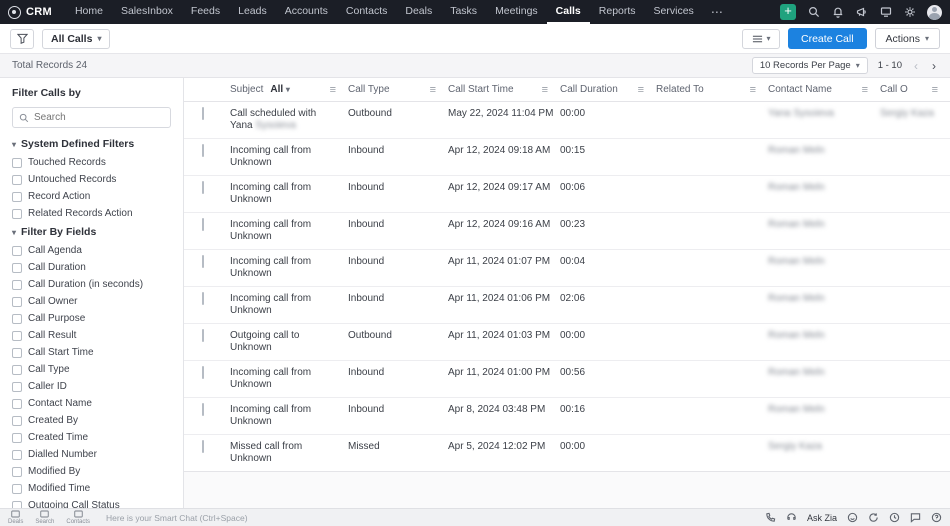 This screenshot has height=526, width=950. I want to click on subject-filter-dropdown: All ▾, so click(280, 89).